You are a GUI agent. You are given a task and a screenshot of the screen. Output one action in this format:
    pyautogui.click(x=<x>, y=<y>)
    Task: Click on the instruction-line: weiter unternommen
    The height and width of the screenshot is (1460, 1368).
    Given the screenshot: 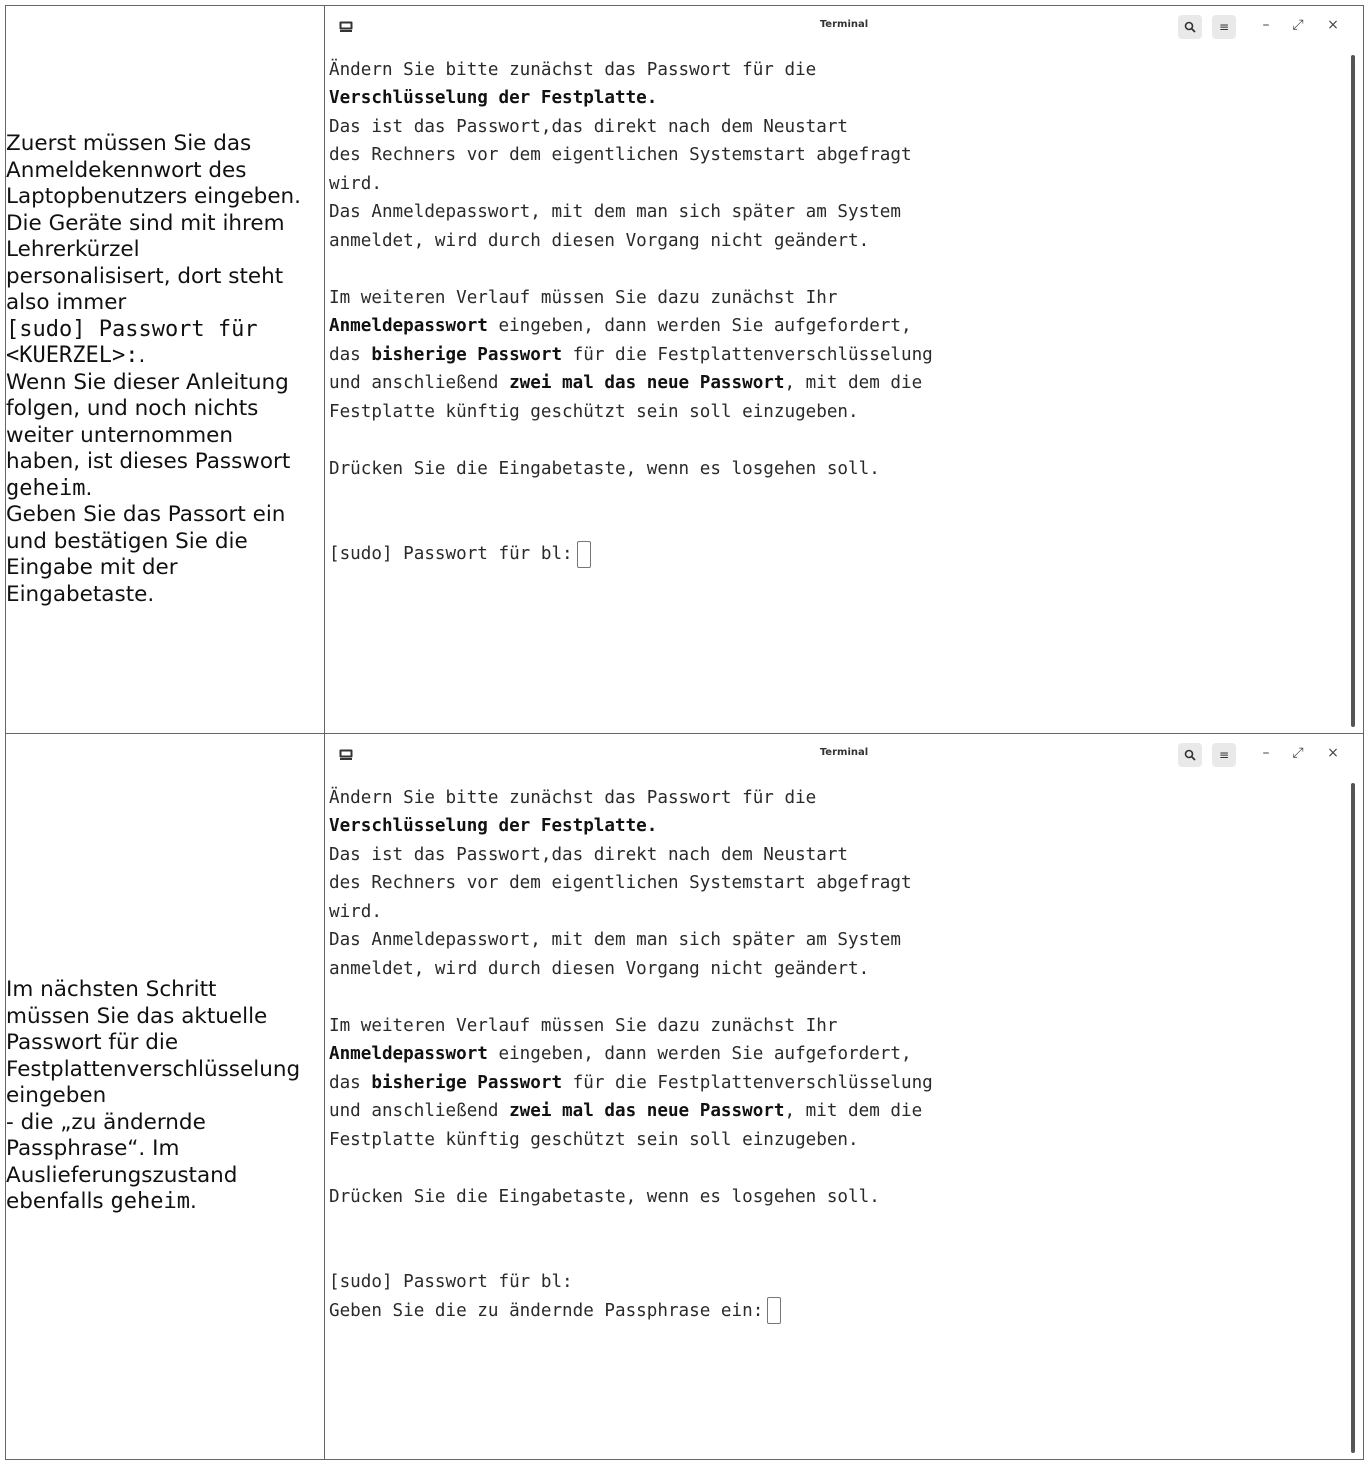 What is the action you would take?
    pyautogui.click(x=120, y=435)
    